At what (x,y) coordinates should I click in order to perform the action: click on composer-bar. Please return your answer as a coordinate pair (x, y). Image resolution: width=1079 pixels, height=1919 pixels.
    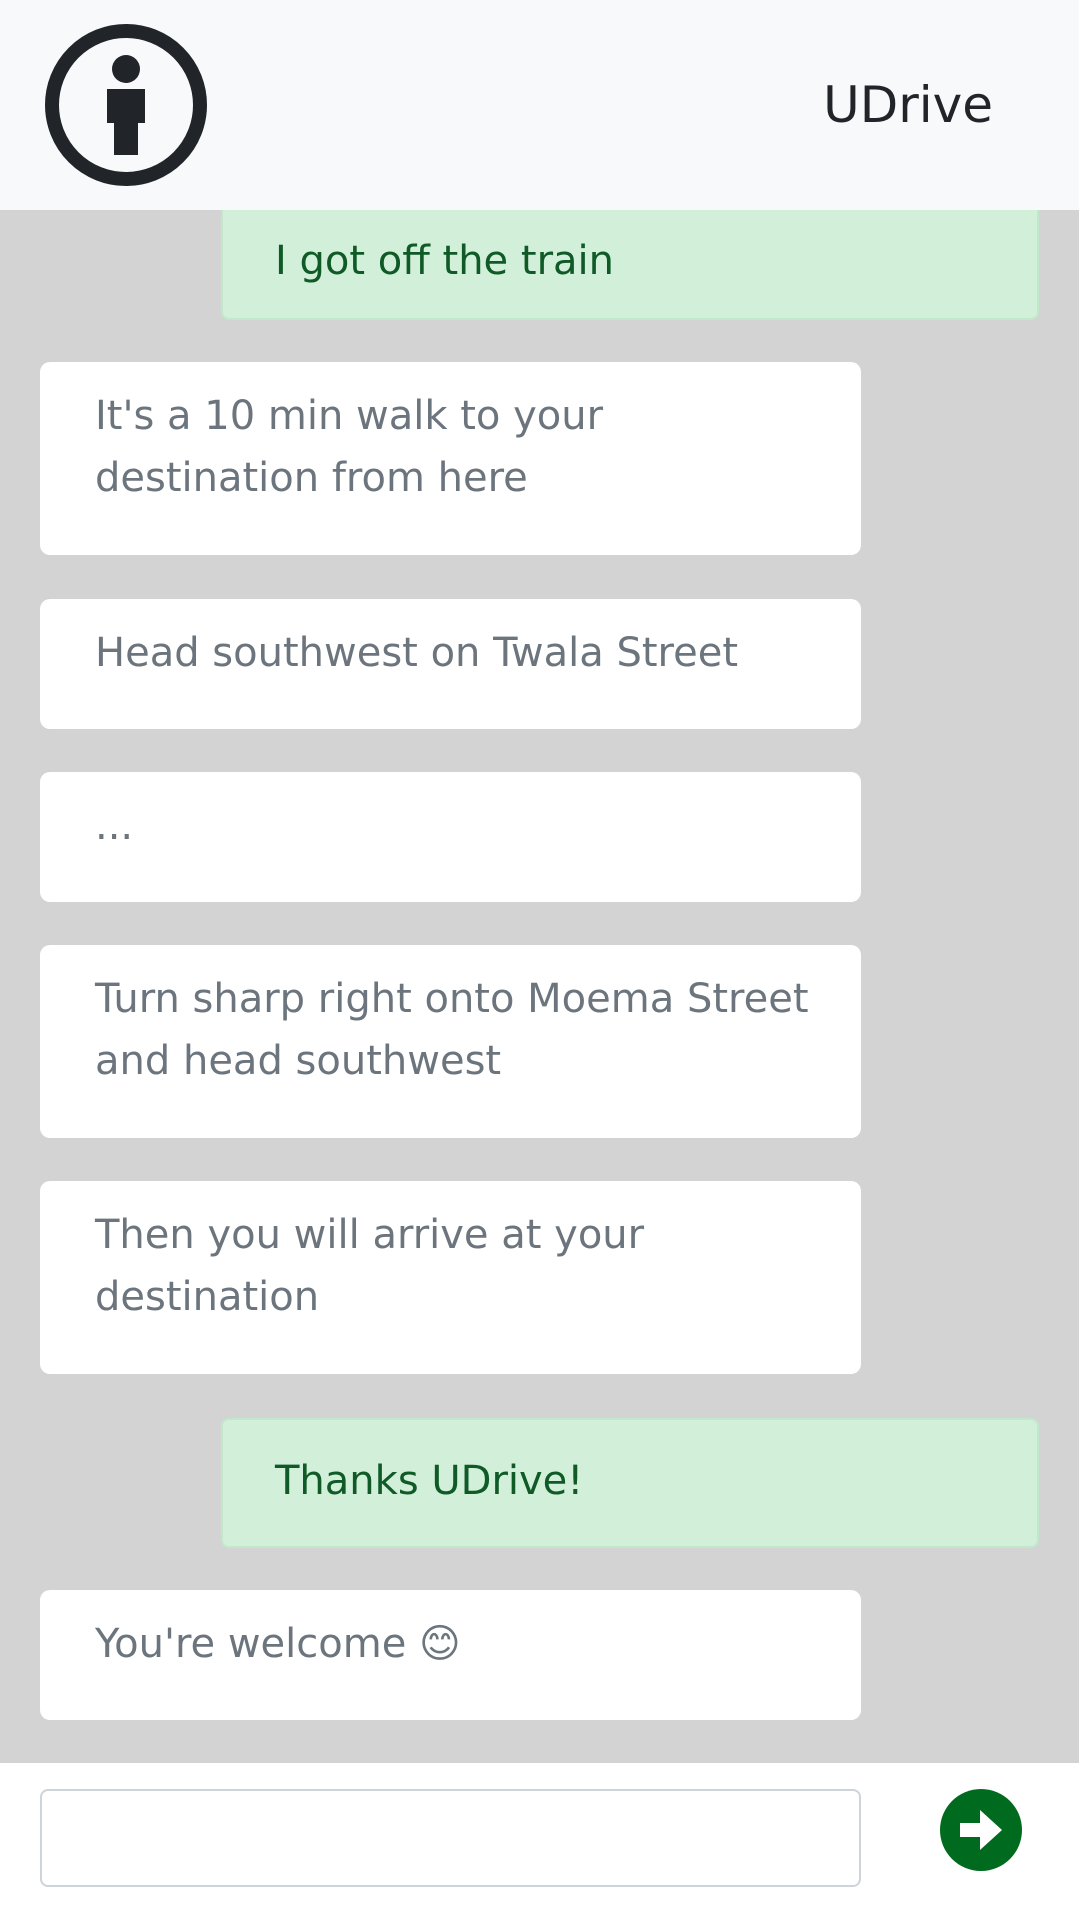
    Looking at the image, I should click on (539, 1841).